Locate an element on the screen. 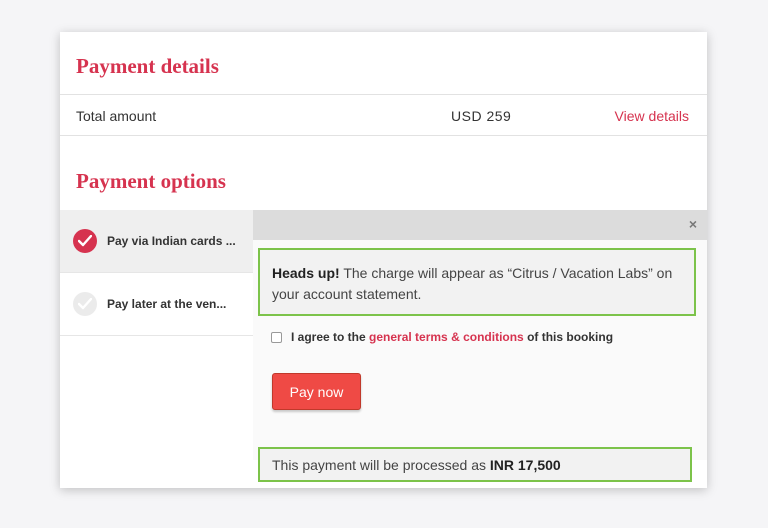  total-amount-row: Total amount USD 259 View details is located at coordinates (383, 115).